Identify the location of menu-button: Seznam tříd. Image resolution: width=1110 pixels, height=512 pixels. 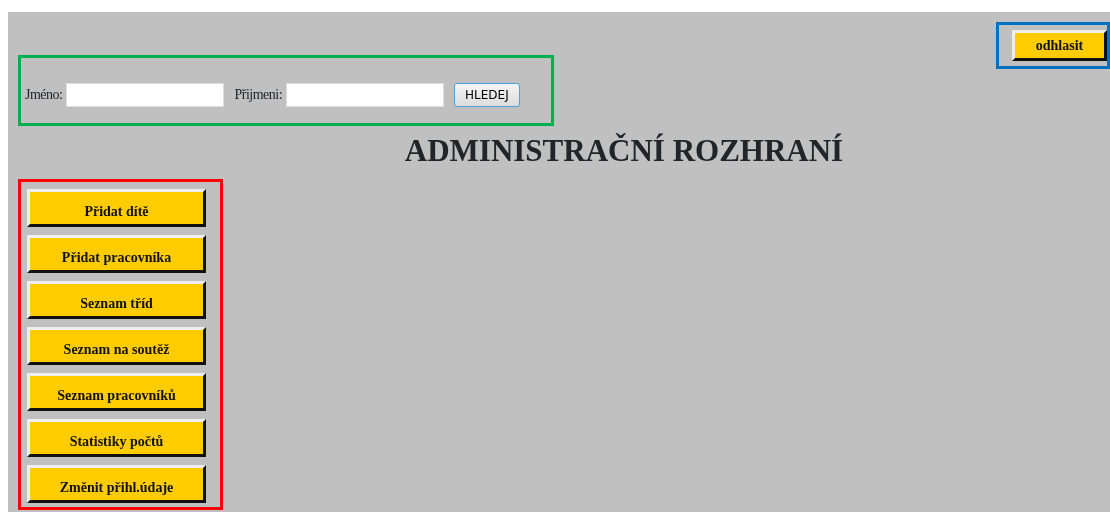
(116, 300).